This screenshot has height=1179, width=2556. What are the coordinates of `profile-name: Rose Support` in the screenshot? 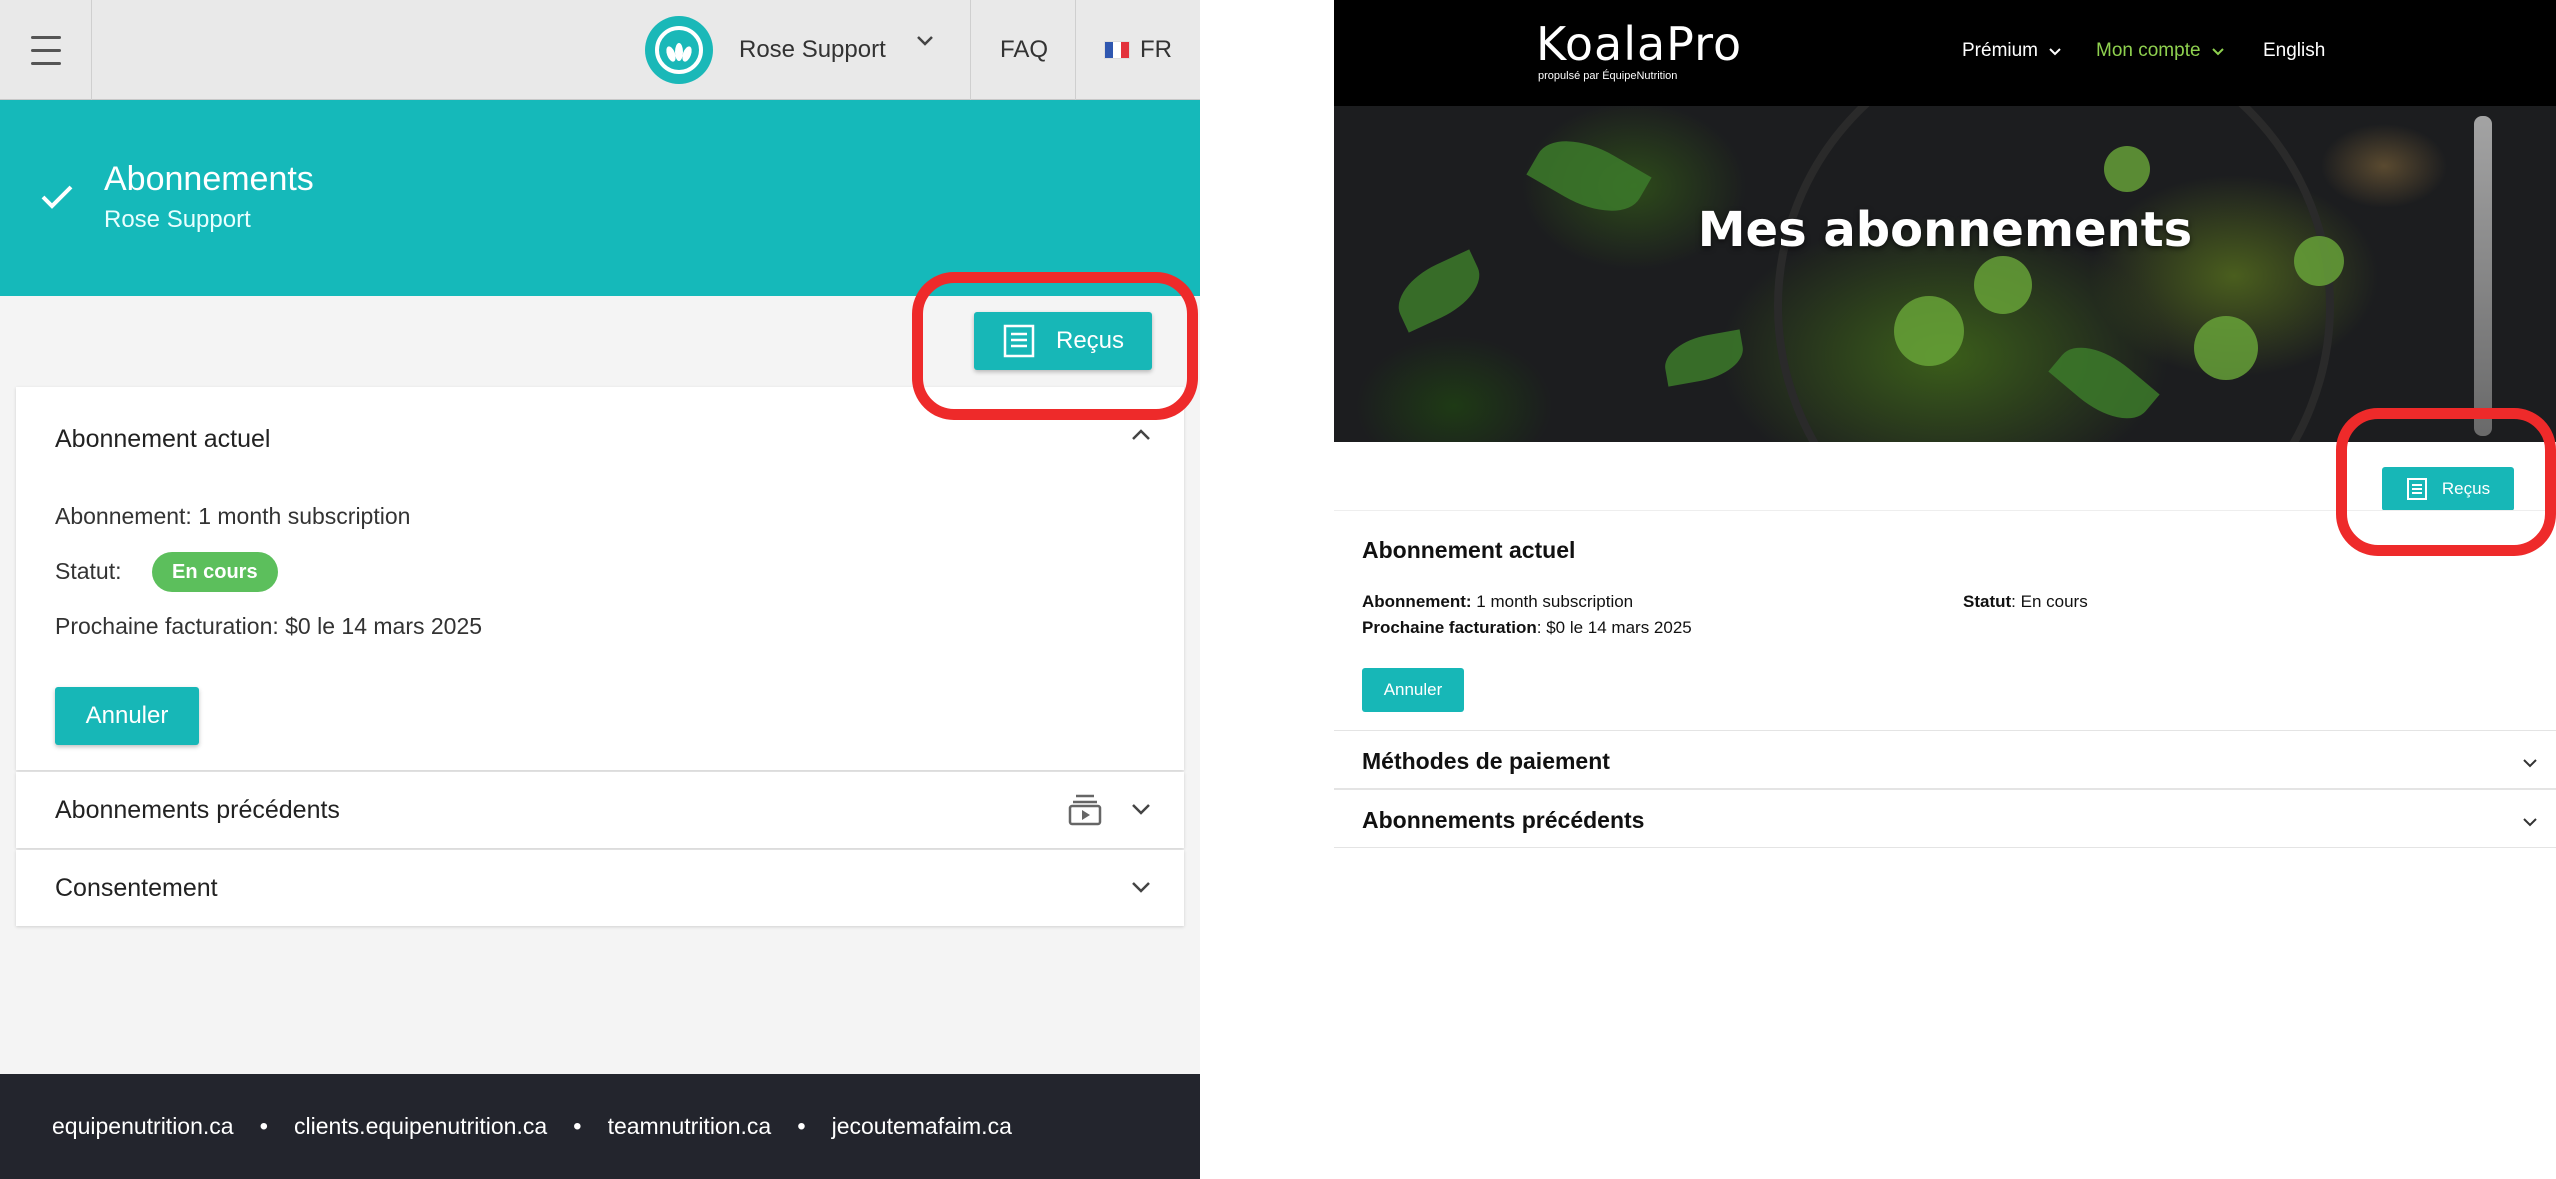 It's located at (812, 49).